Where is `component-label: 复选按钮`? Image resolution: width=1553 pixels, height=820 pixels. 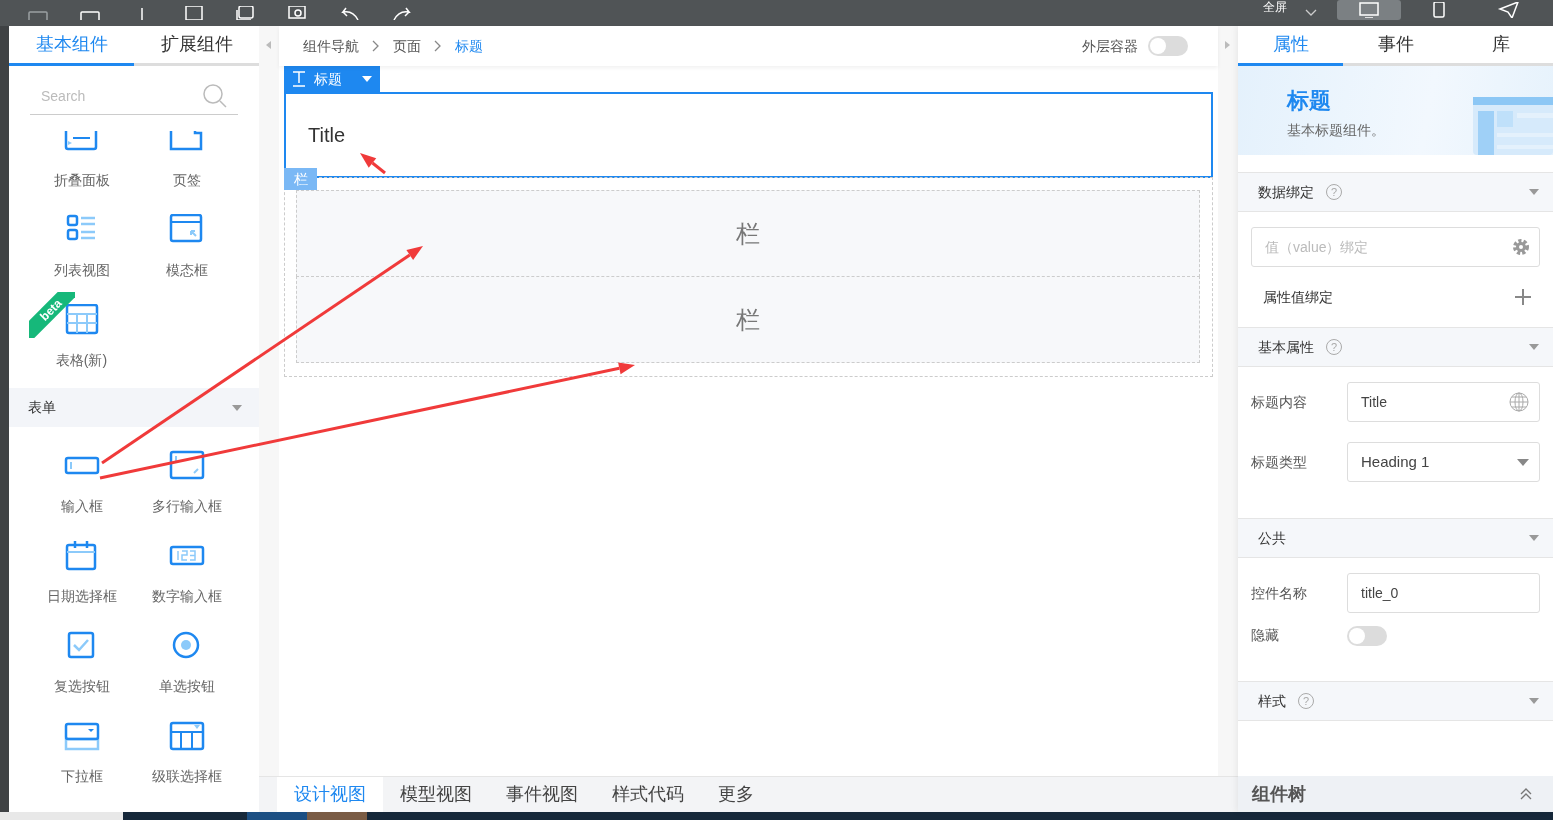
component-label: 复选按钮 is located at coordinates (81, 686).